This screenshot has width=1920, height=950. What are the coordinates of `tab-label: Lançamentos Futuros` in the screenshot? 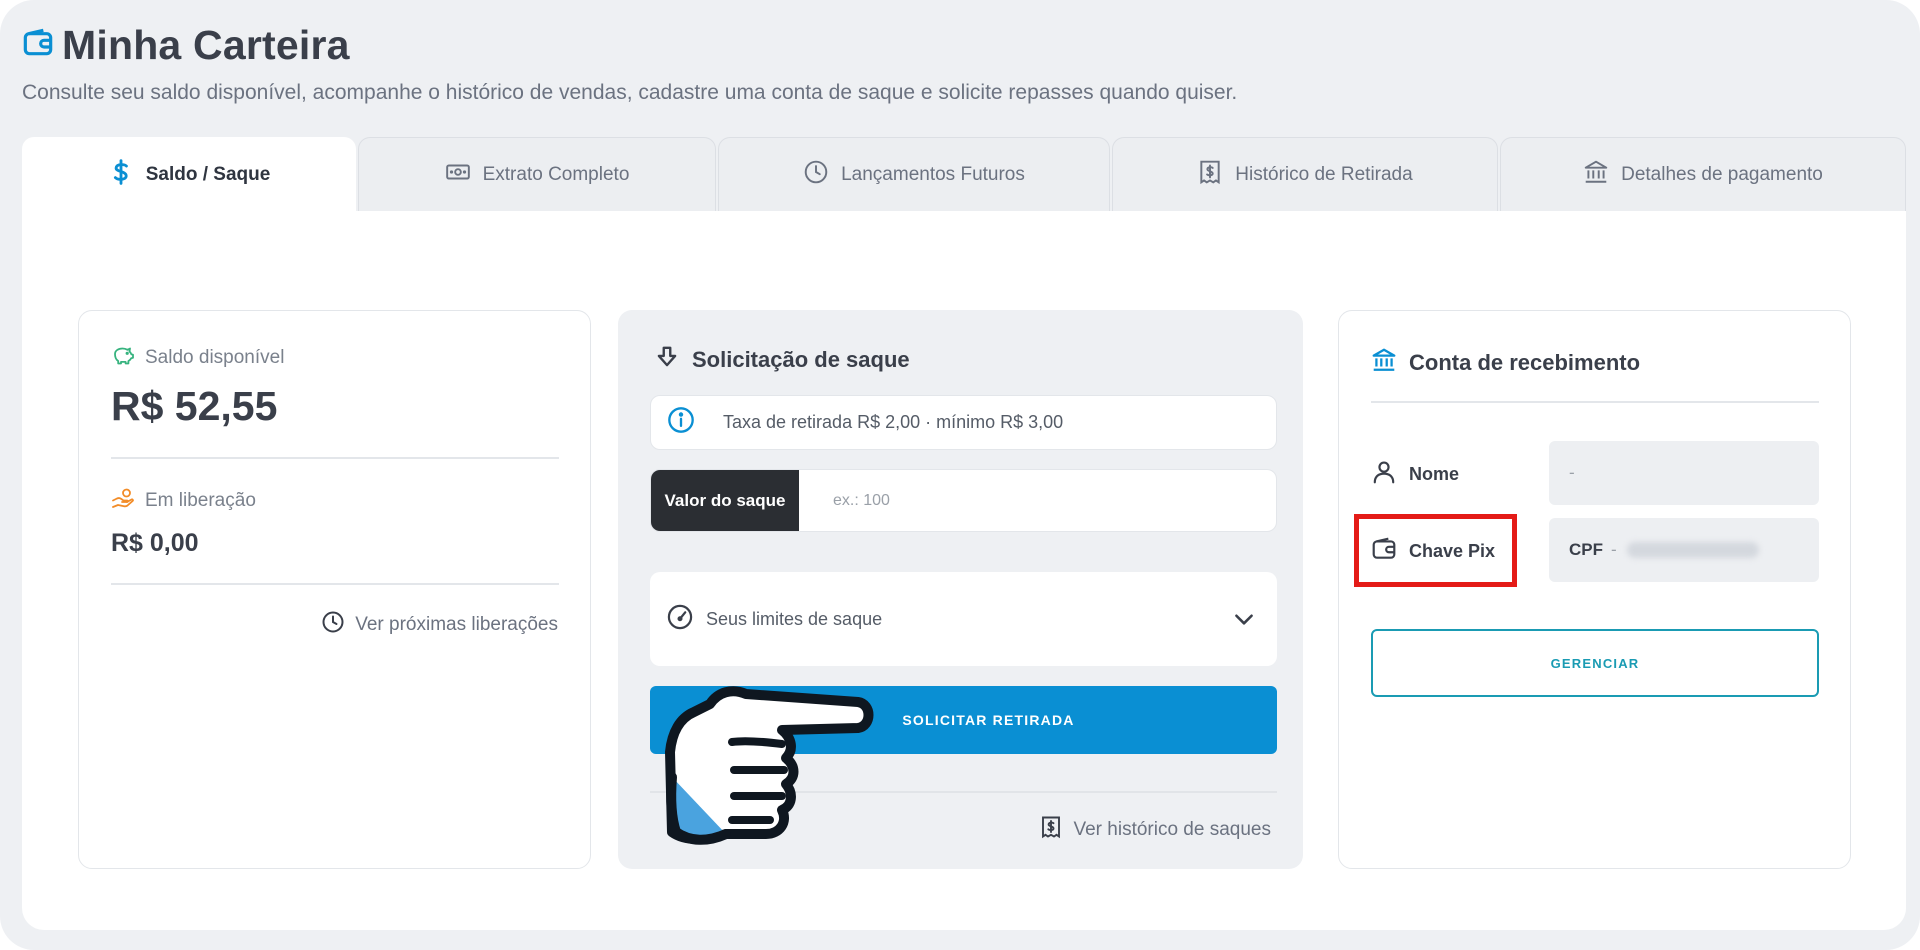 It's located at (933, 174).